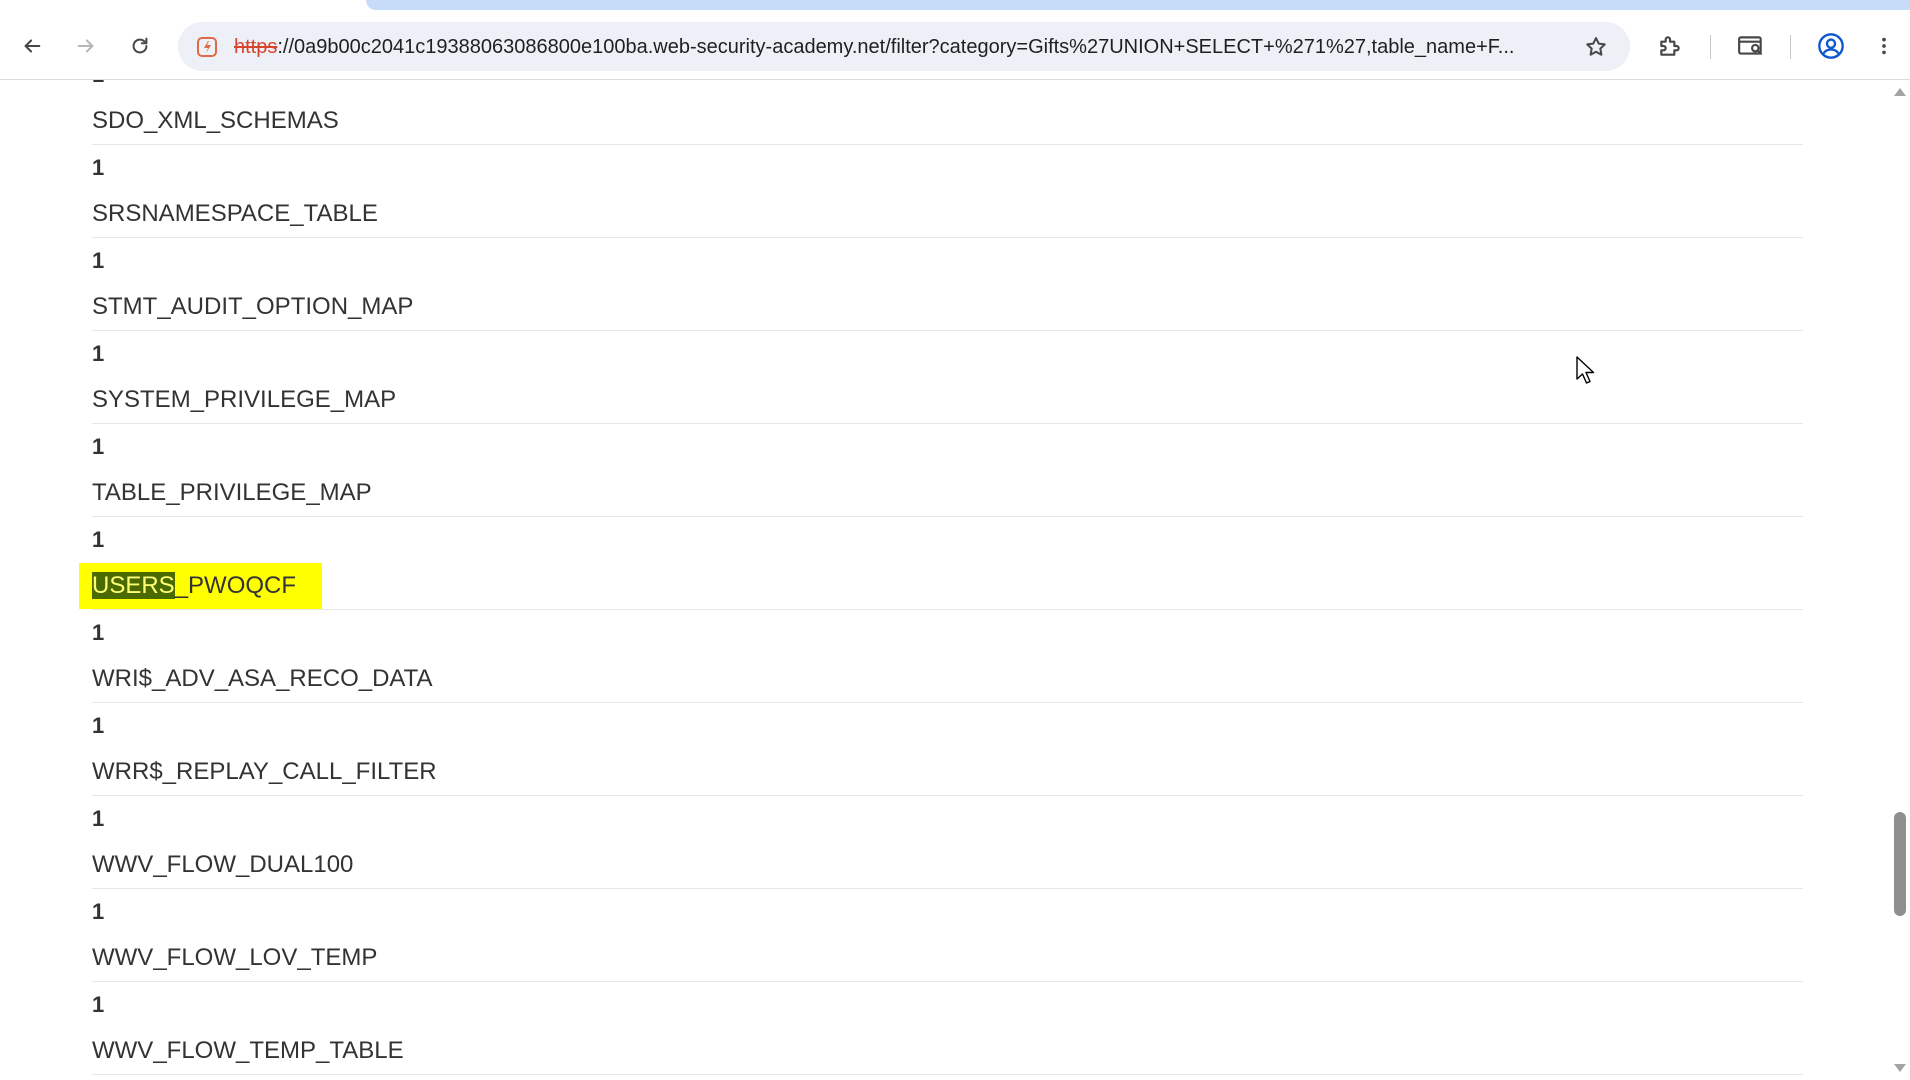 The image size is (1910, 1080). What do you see at coordinates (133, 585) in the screenshot?
I see `text-selection: USERS` at bounding box center [133, 585].